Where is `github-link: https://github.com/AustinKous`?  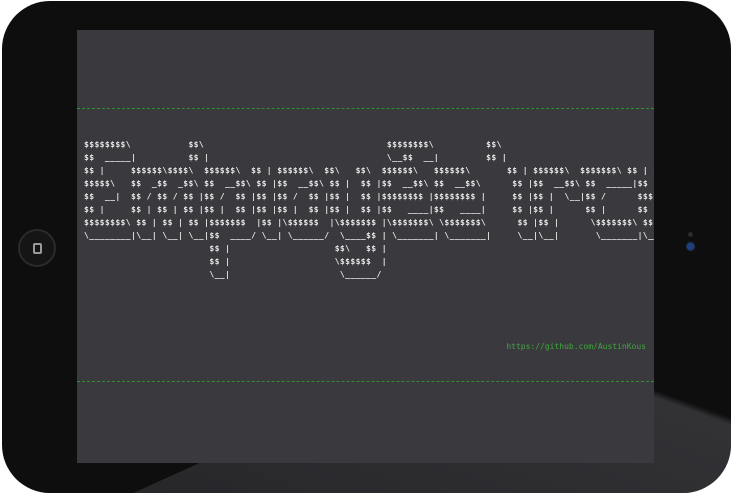 github-link: https://github.com/AustinKous is located at coordinates (576, 346).